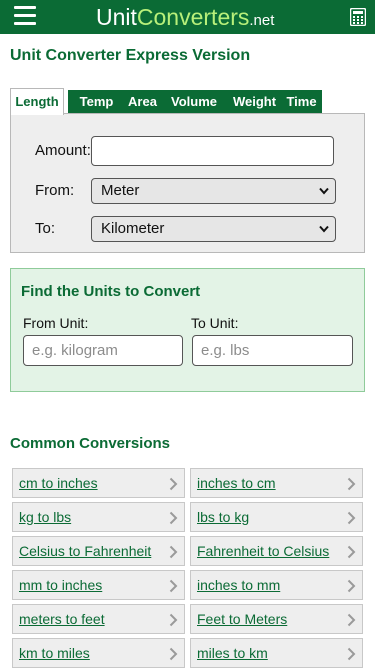 This screenshot has height=668, width=375. What do you see at coordinates (301, 102) in the screenshot?
I see `tab-time: Time` at bounding box center [301, 102].